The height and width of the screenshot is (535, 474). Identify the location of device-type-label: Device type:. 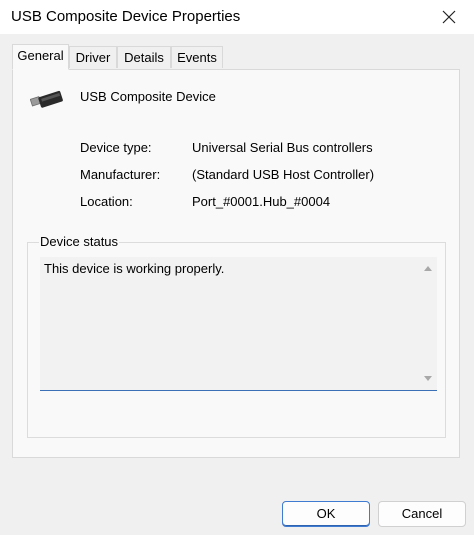
(116, 147).